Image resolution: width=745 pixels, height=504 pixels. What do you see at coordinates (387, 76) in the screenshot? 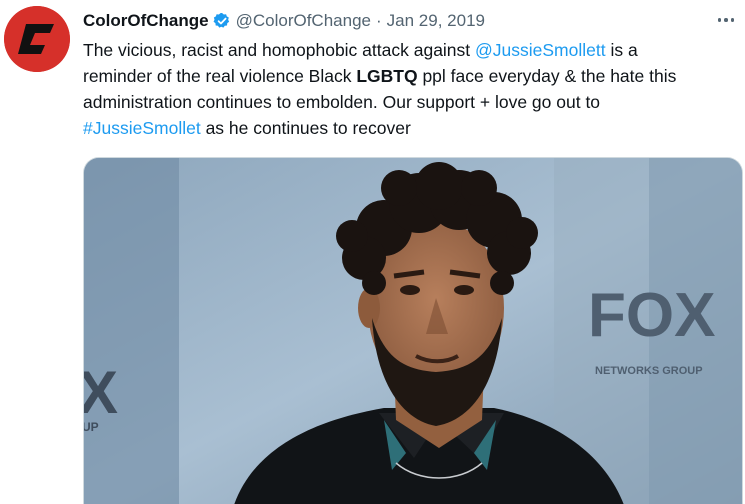
I see `bold-text: LGBTQ` at bounding box center [387, 76].